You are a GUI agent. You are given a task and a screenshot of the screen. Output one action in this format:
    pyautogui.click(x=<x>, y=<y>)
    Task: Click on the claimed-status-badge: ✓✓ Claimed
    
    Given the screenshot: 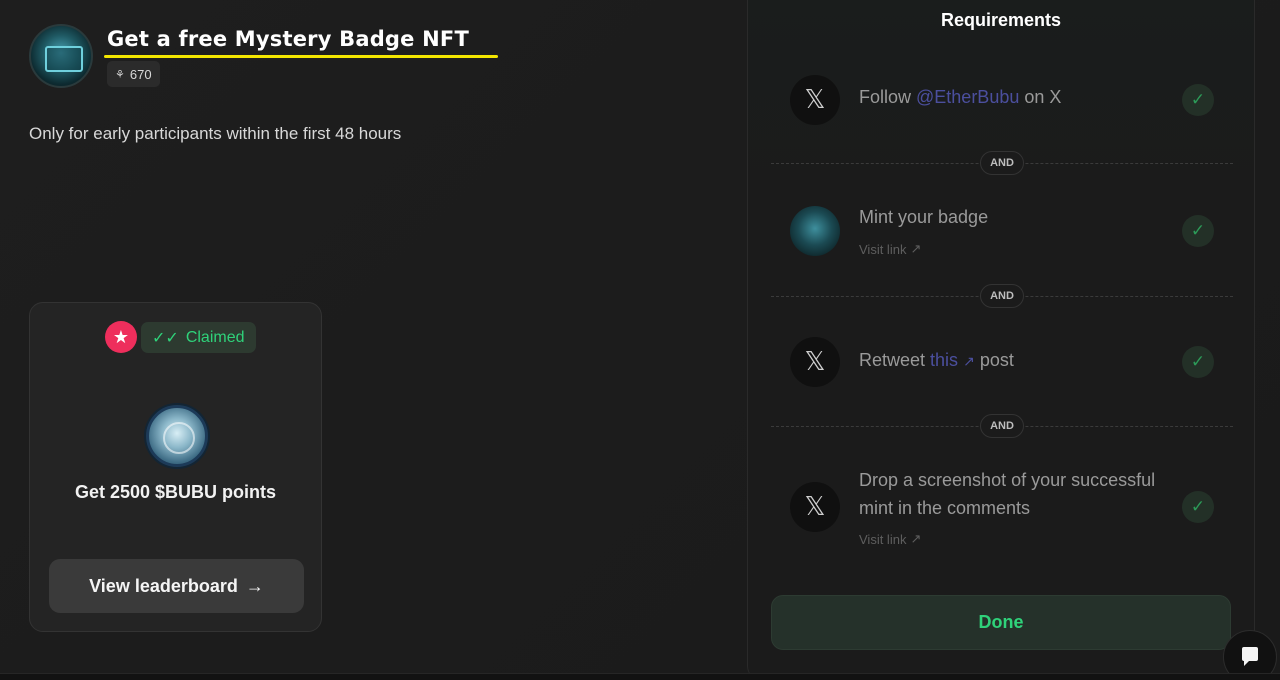 What is the action you would take?
    pyautogui.click(x=198, y=337)
    